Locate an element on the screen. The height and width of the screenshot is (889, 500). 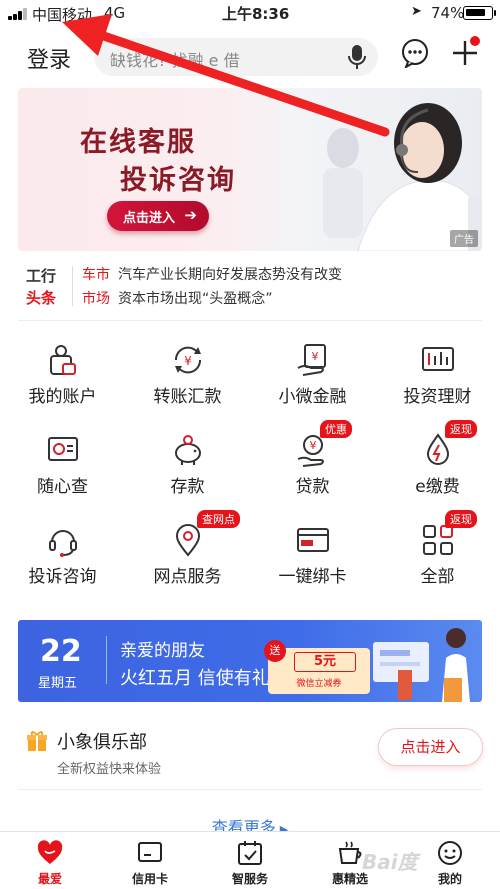
piggy-bank-icon is located at coordinates (188, 450).